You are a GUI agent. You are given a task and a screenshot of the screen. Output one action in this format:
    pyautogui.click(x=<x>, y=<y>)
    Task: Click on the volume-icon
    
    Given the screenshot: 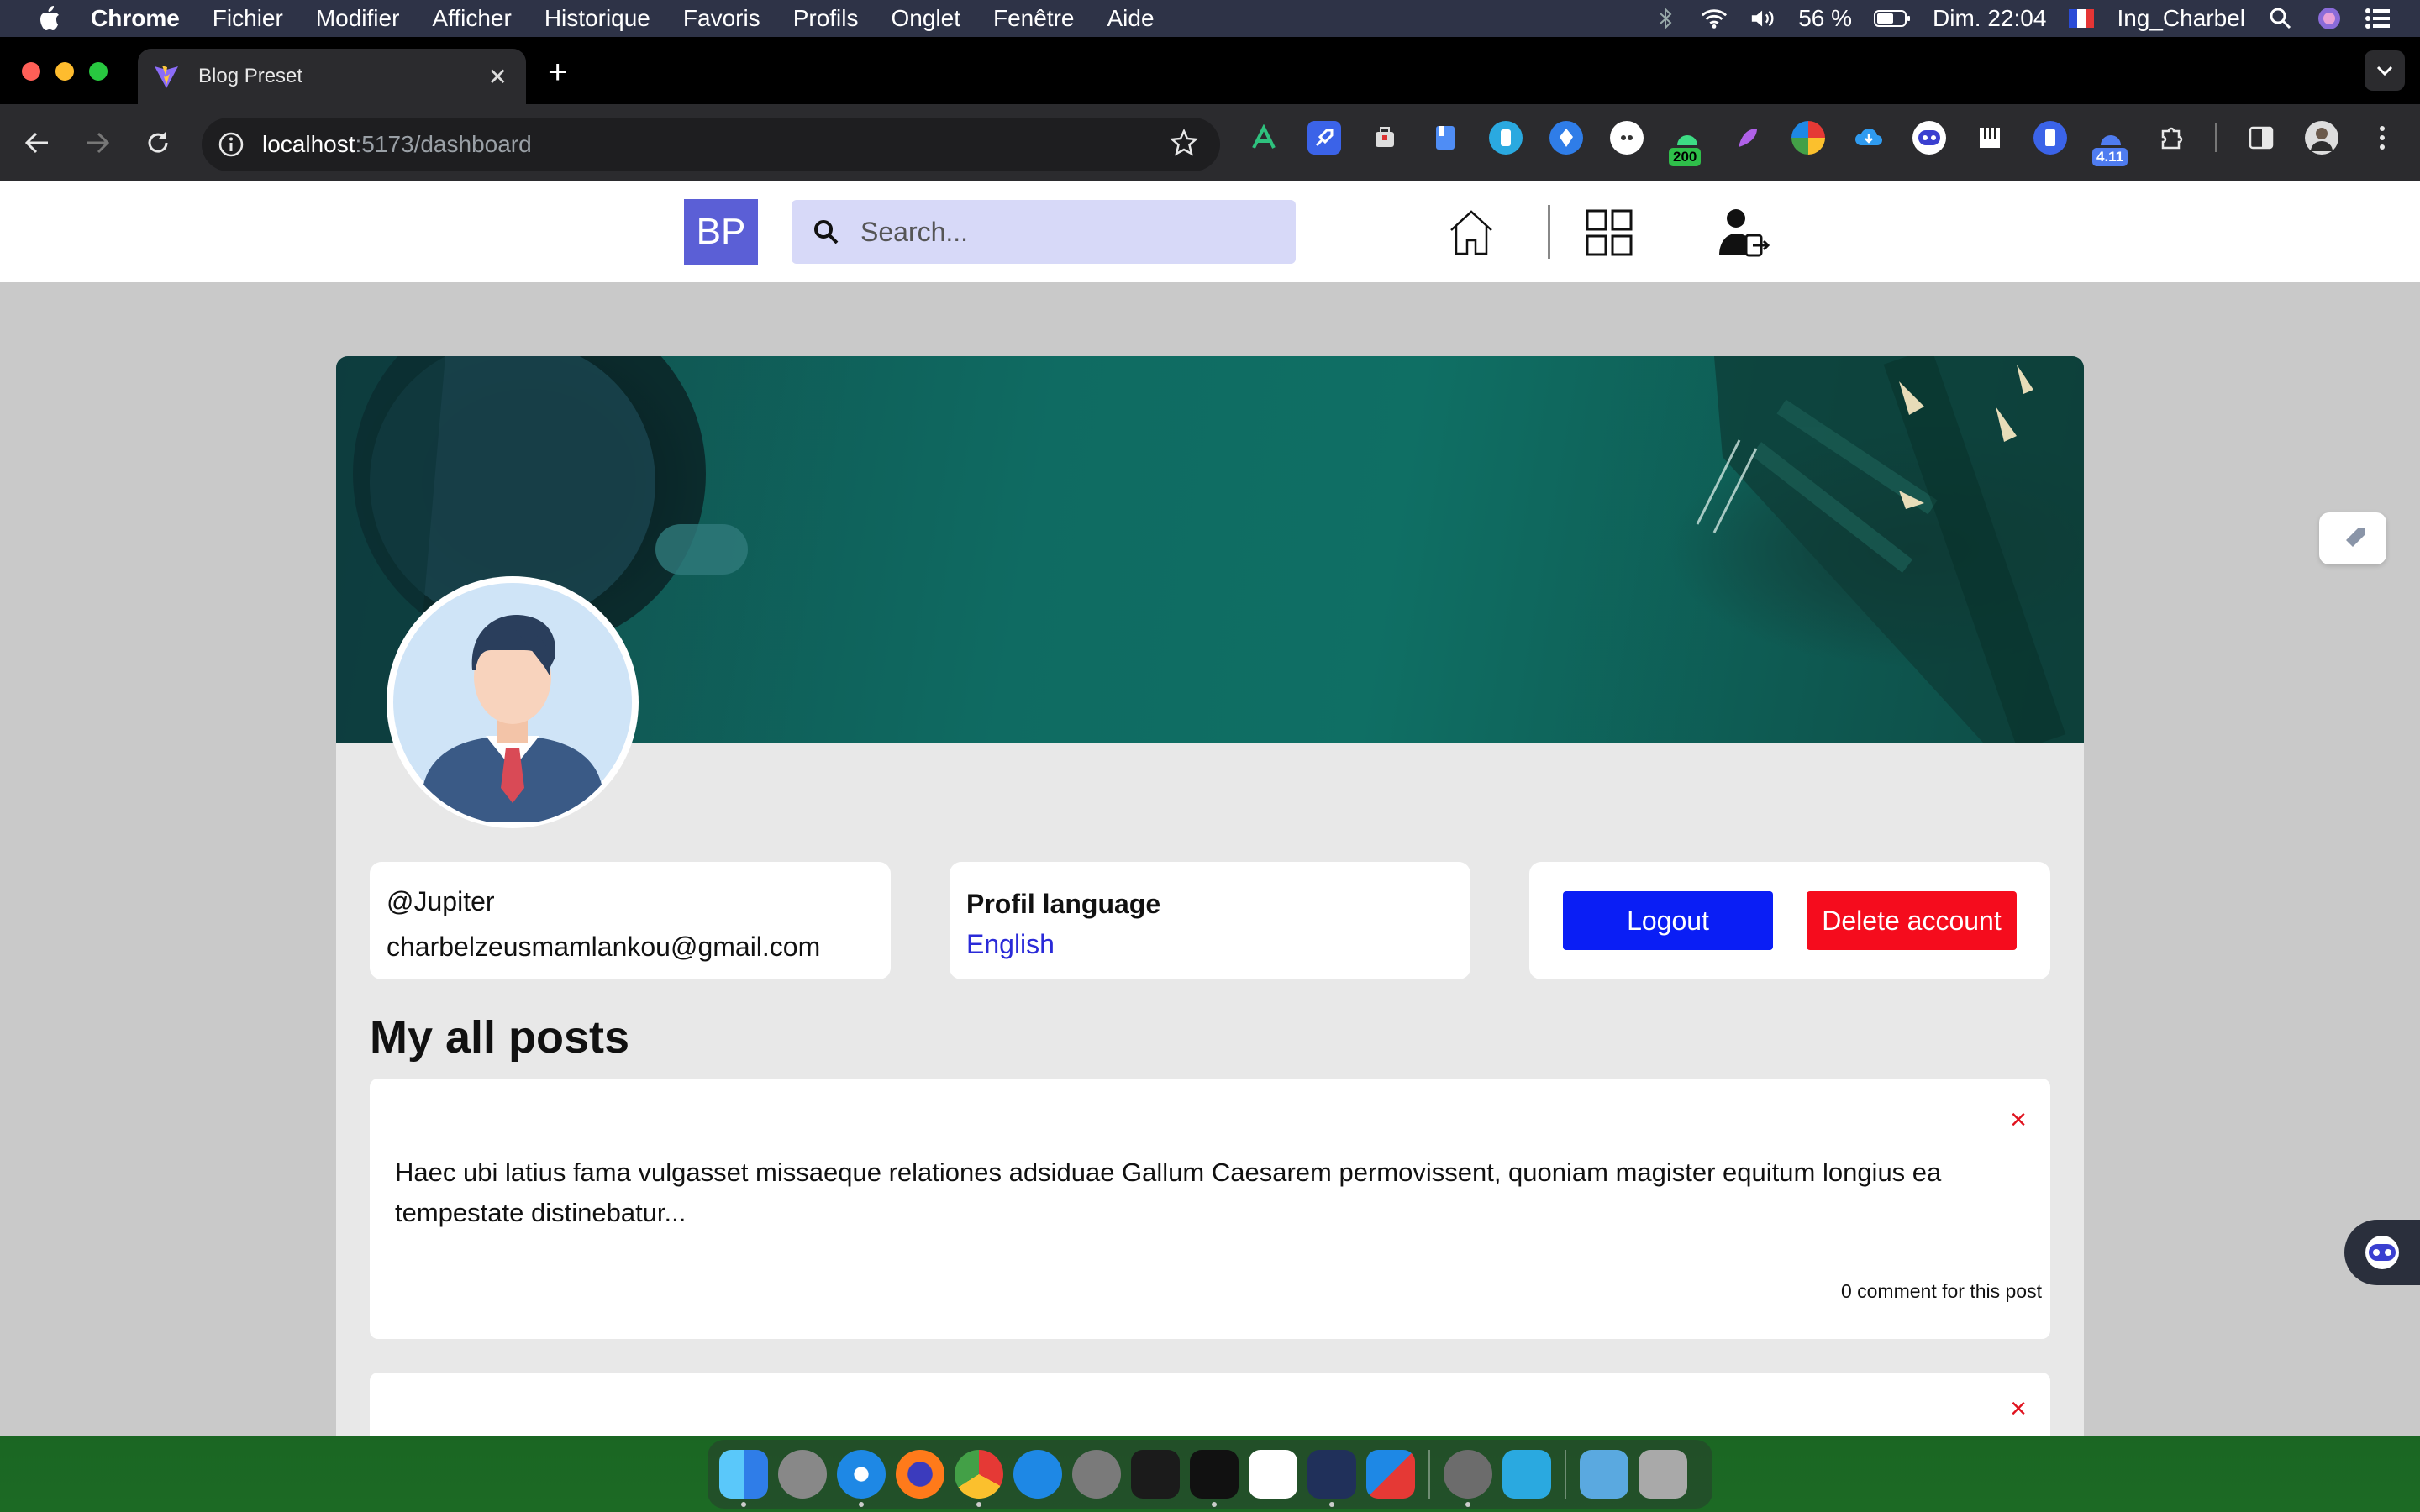 What is the action you would take?
    pyautogui.click(x=1762, y=18)
    